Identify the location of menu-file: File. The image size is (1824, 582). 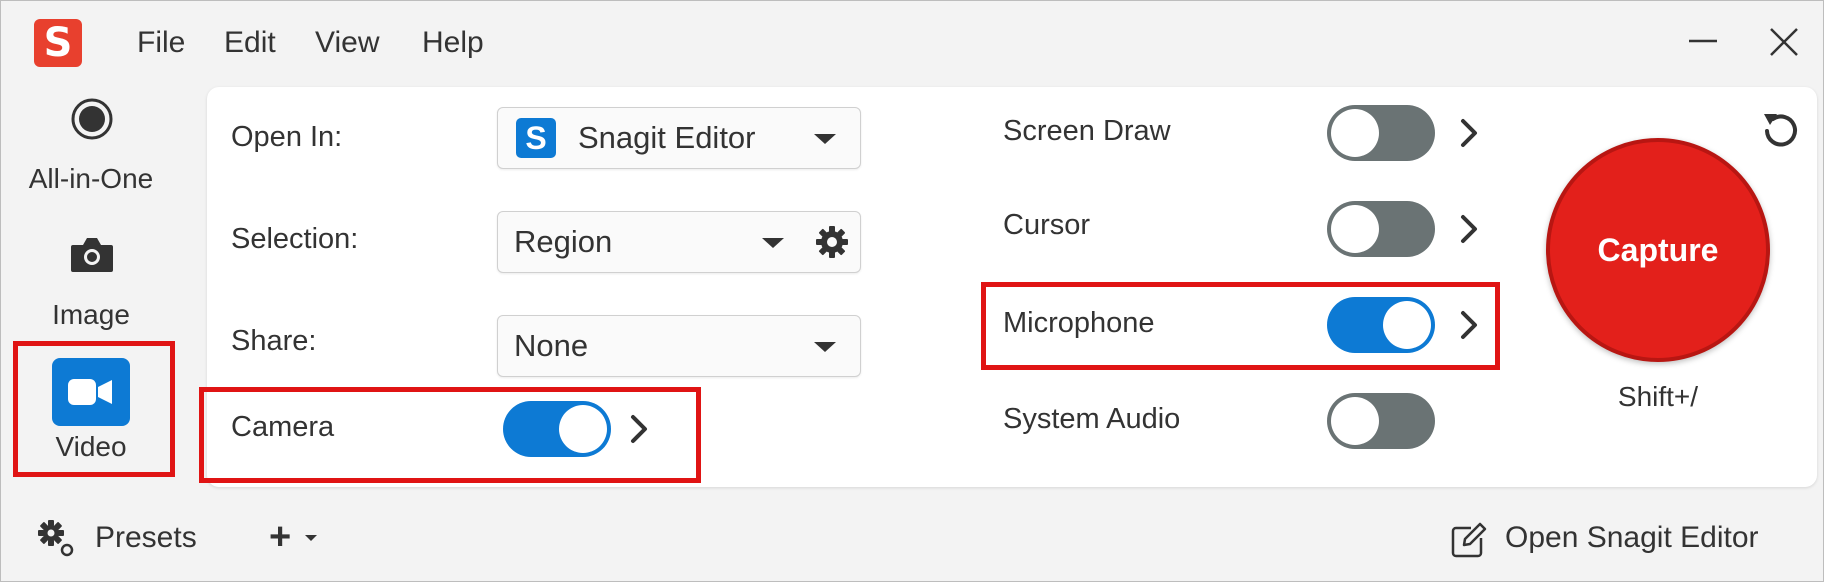
(161, 43).